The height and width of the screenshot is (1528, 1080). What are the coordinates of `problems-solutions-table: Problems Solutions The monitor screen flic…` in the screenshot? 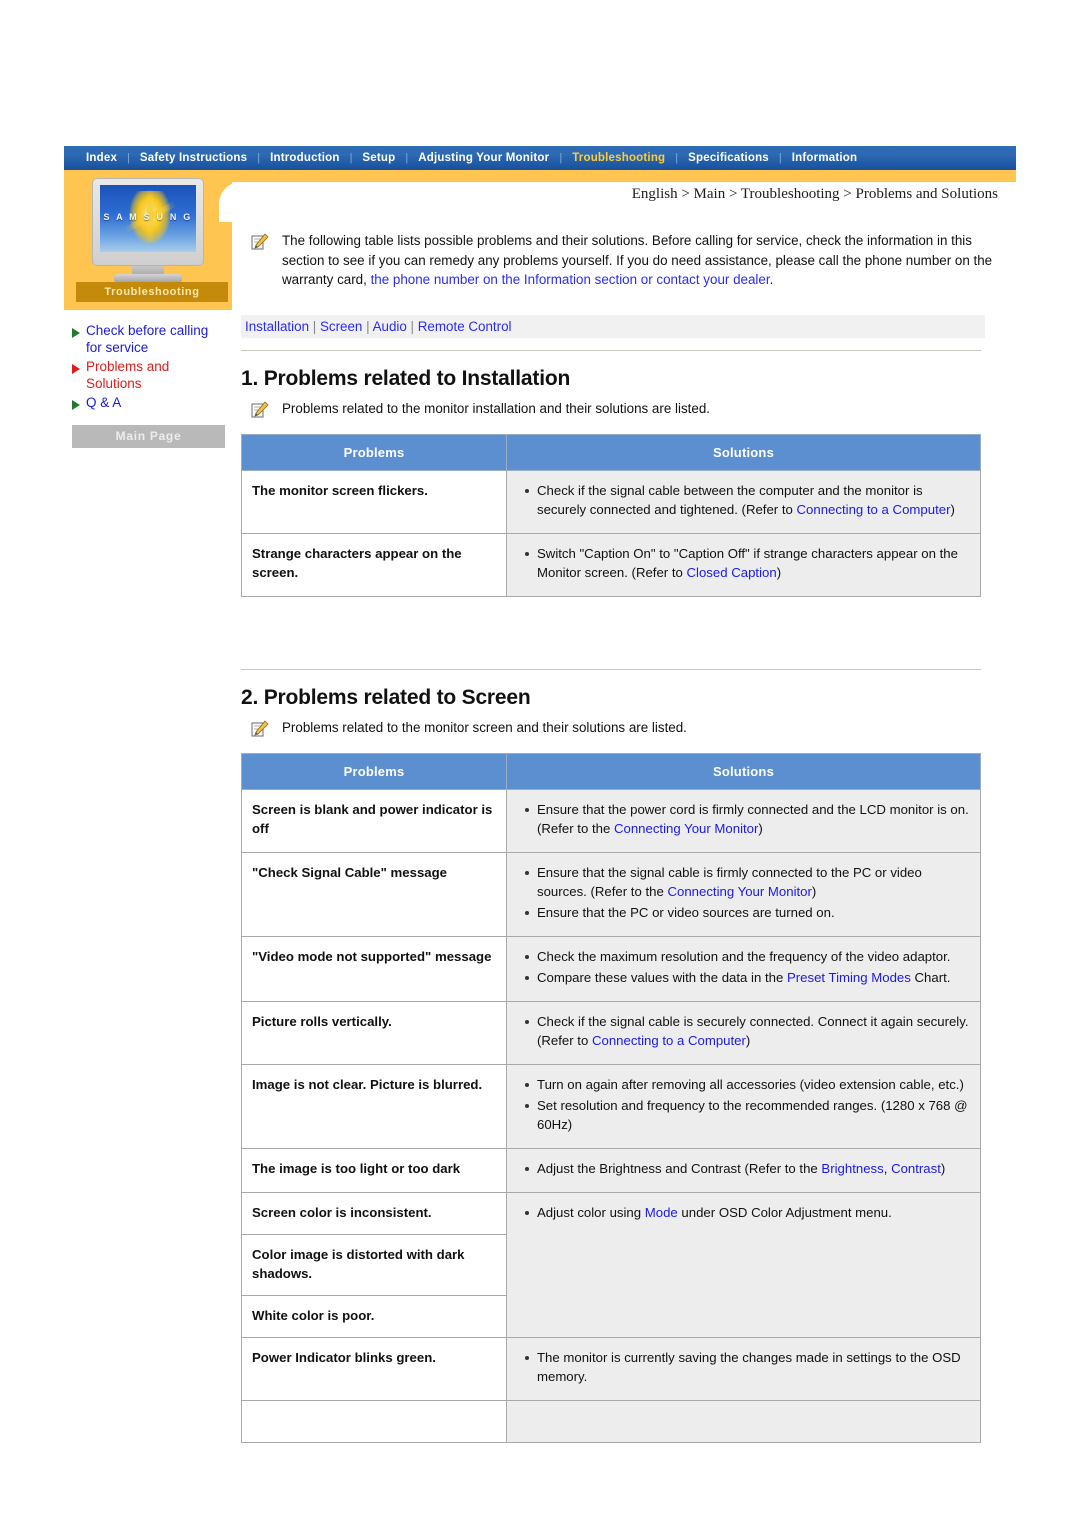 It's located at (611, 515).